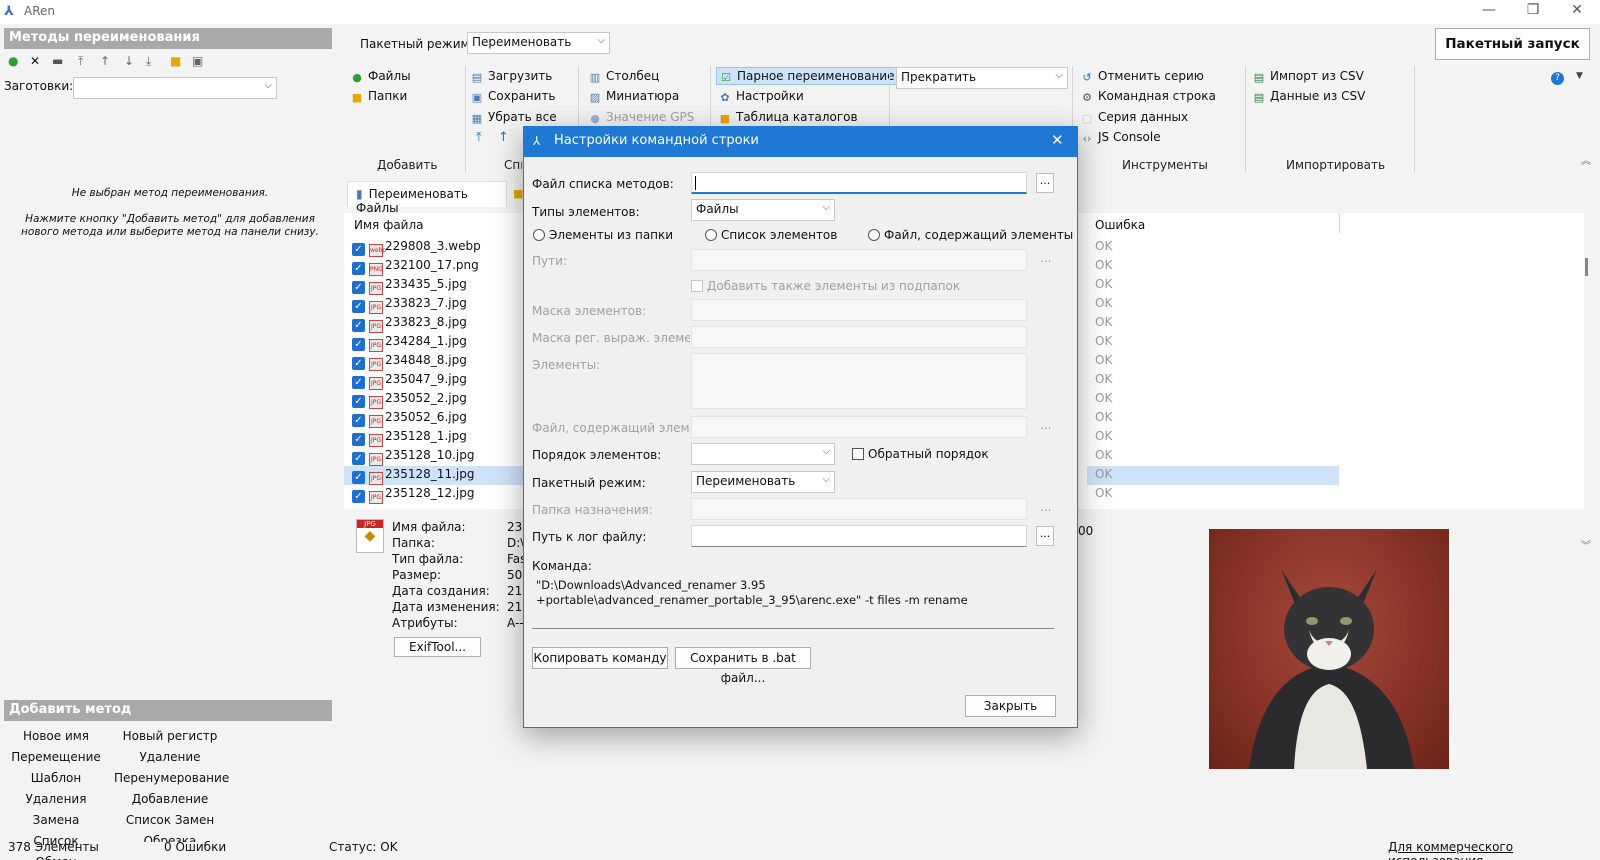 This screenshot has height=860, width=1600. What do you see at coordinates (442, 494) in the screenshot?
I see `table-row: ✓ JPG 235128_12.jpg` at bounding box center [442, 494].